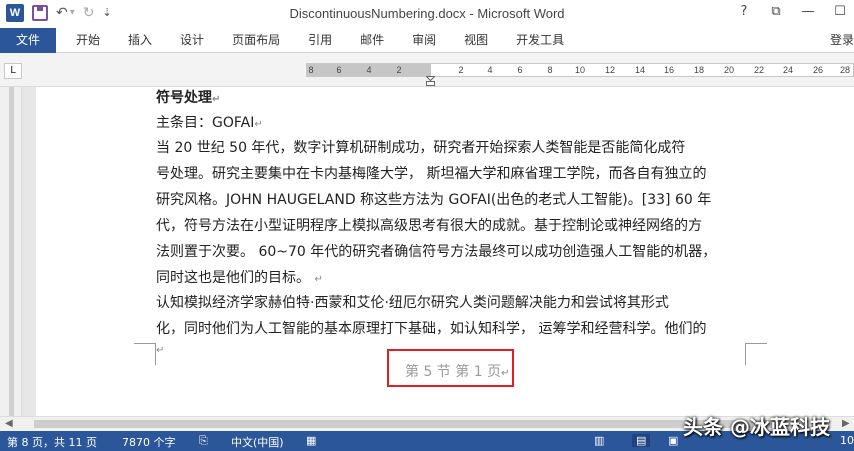 This screenshot has width=854, height=451. What do you see at coordinates (88, 40) in the screenshot?
I see `tab-home: 开始` at bounding box center [88, 40].